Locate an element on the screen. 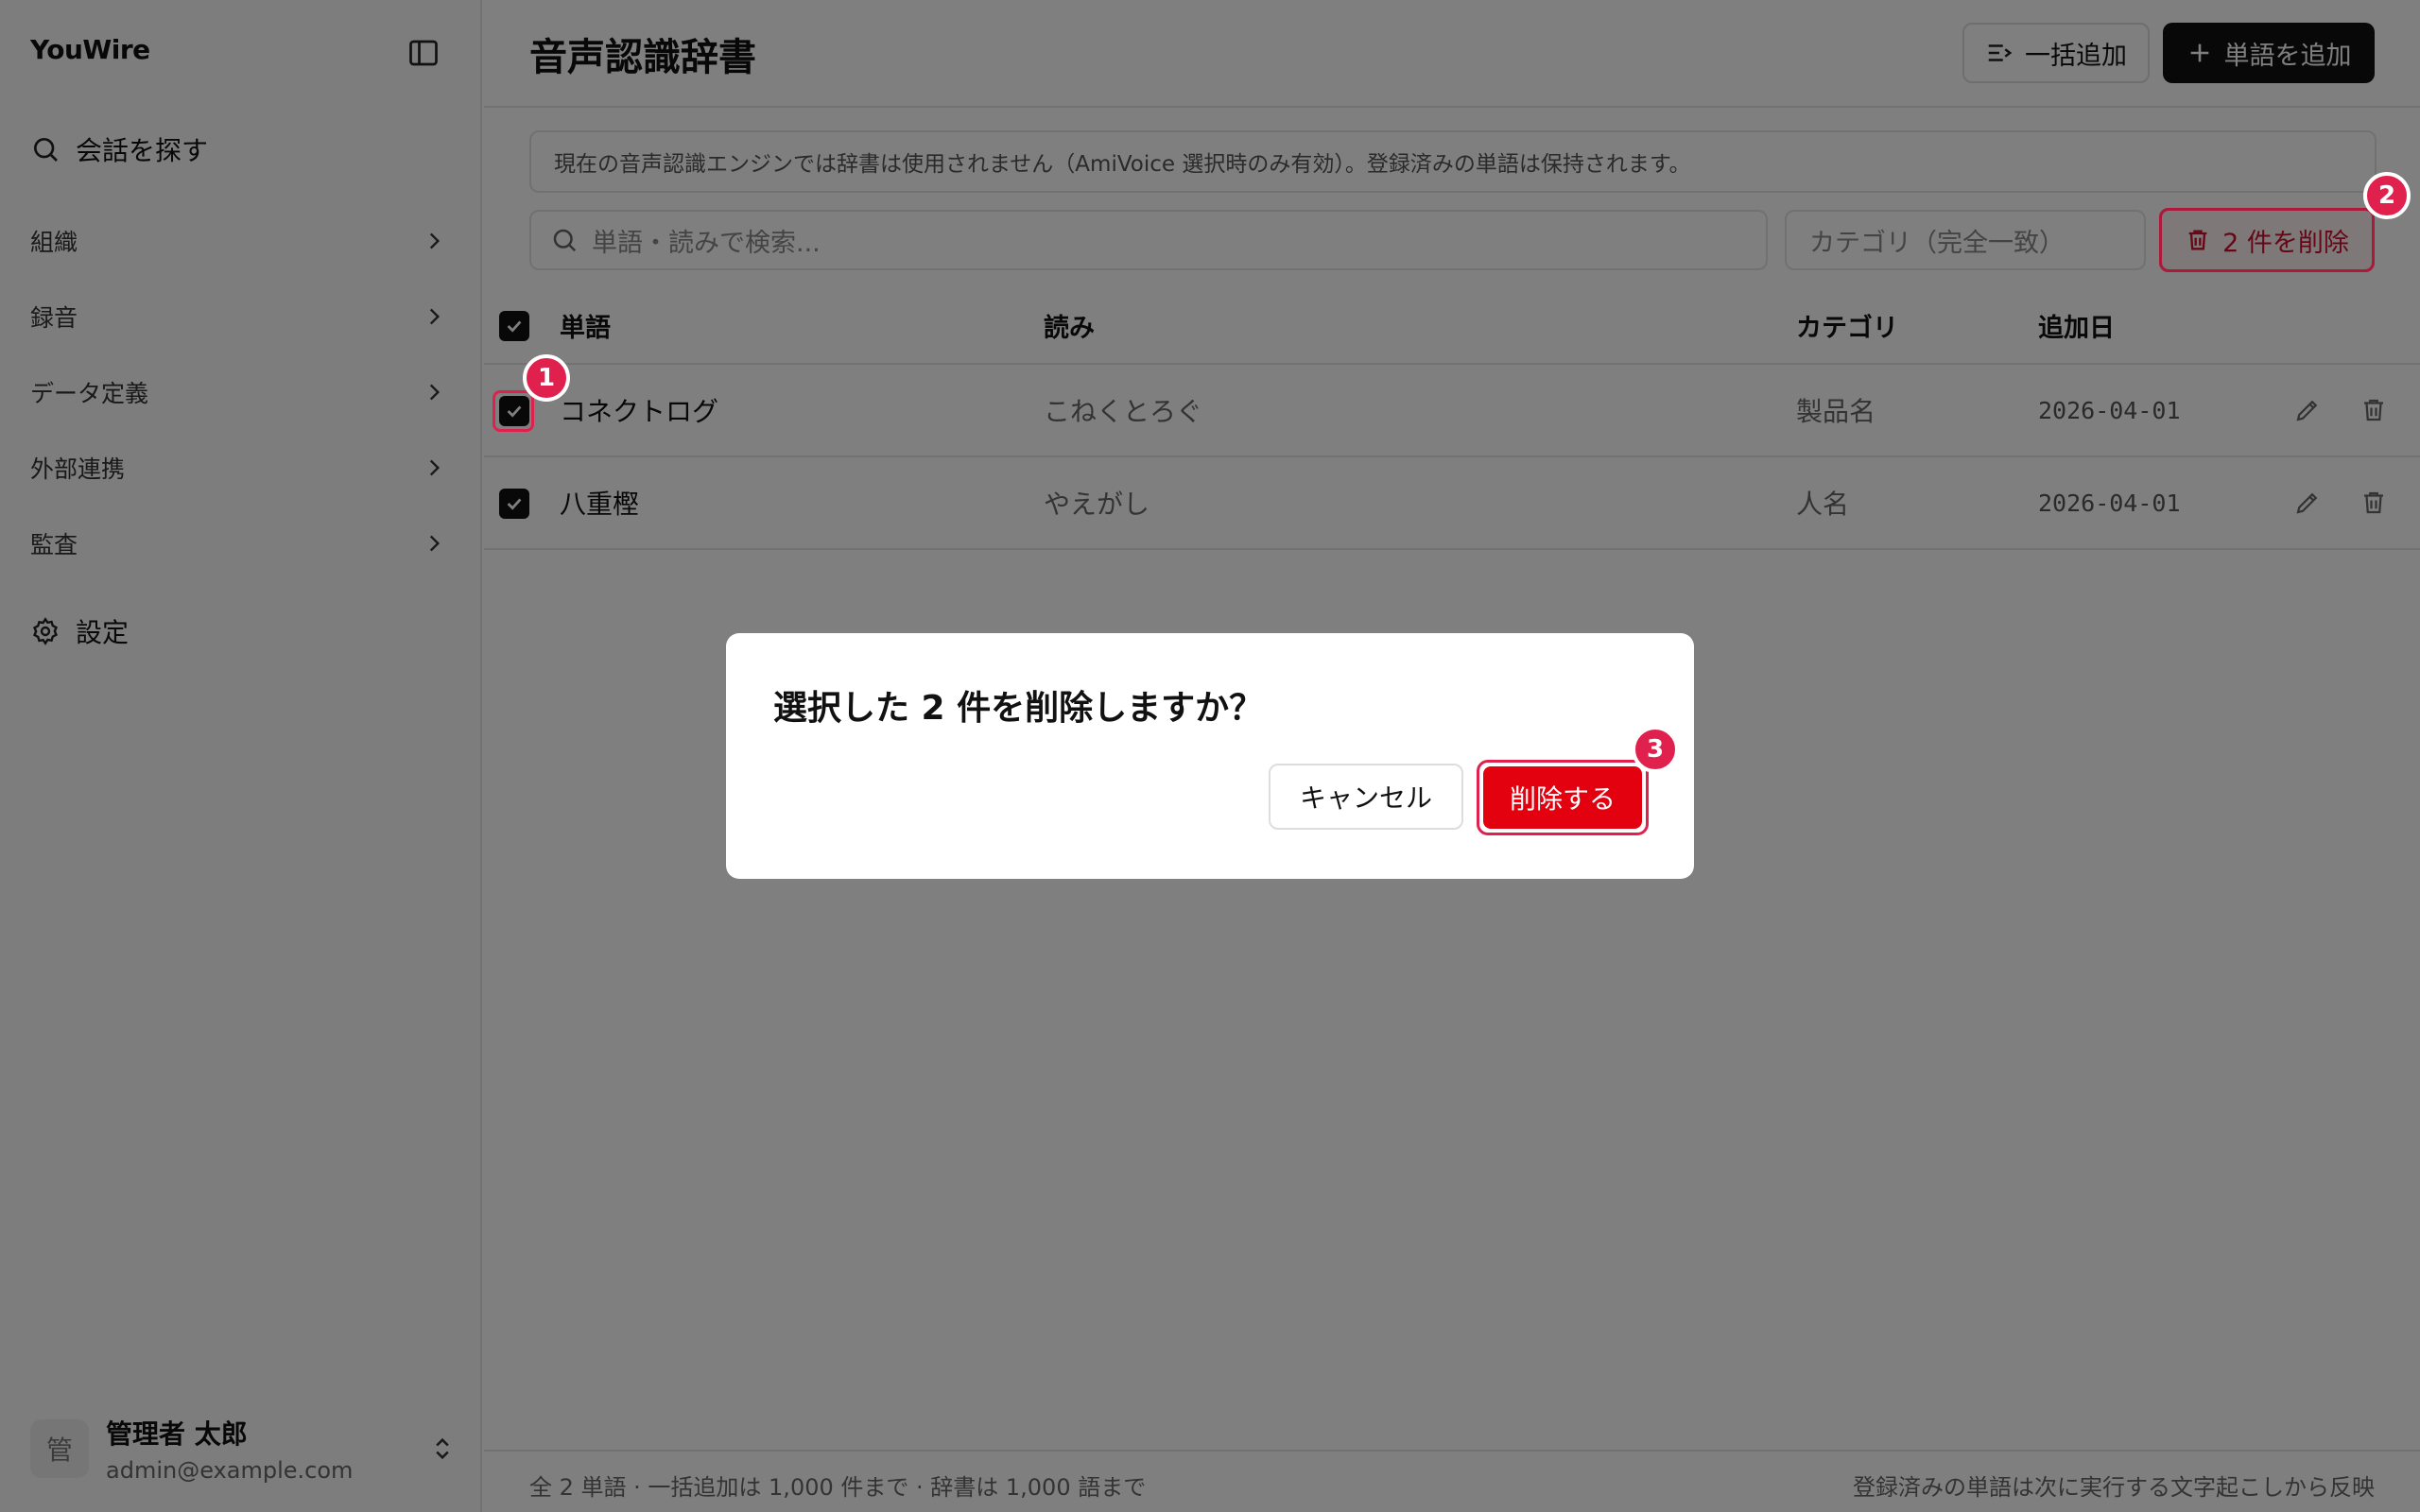 The height and width of the screenshot is (1512, 2420). cancel-button: キャンセル is located at coordinates (1366, 797).